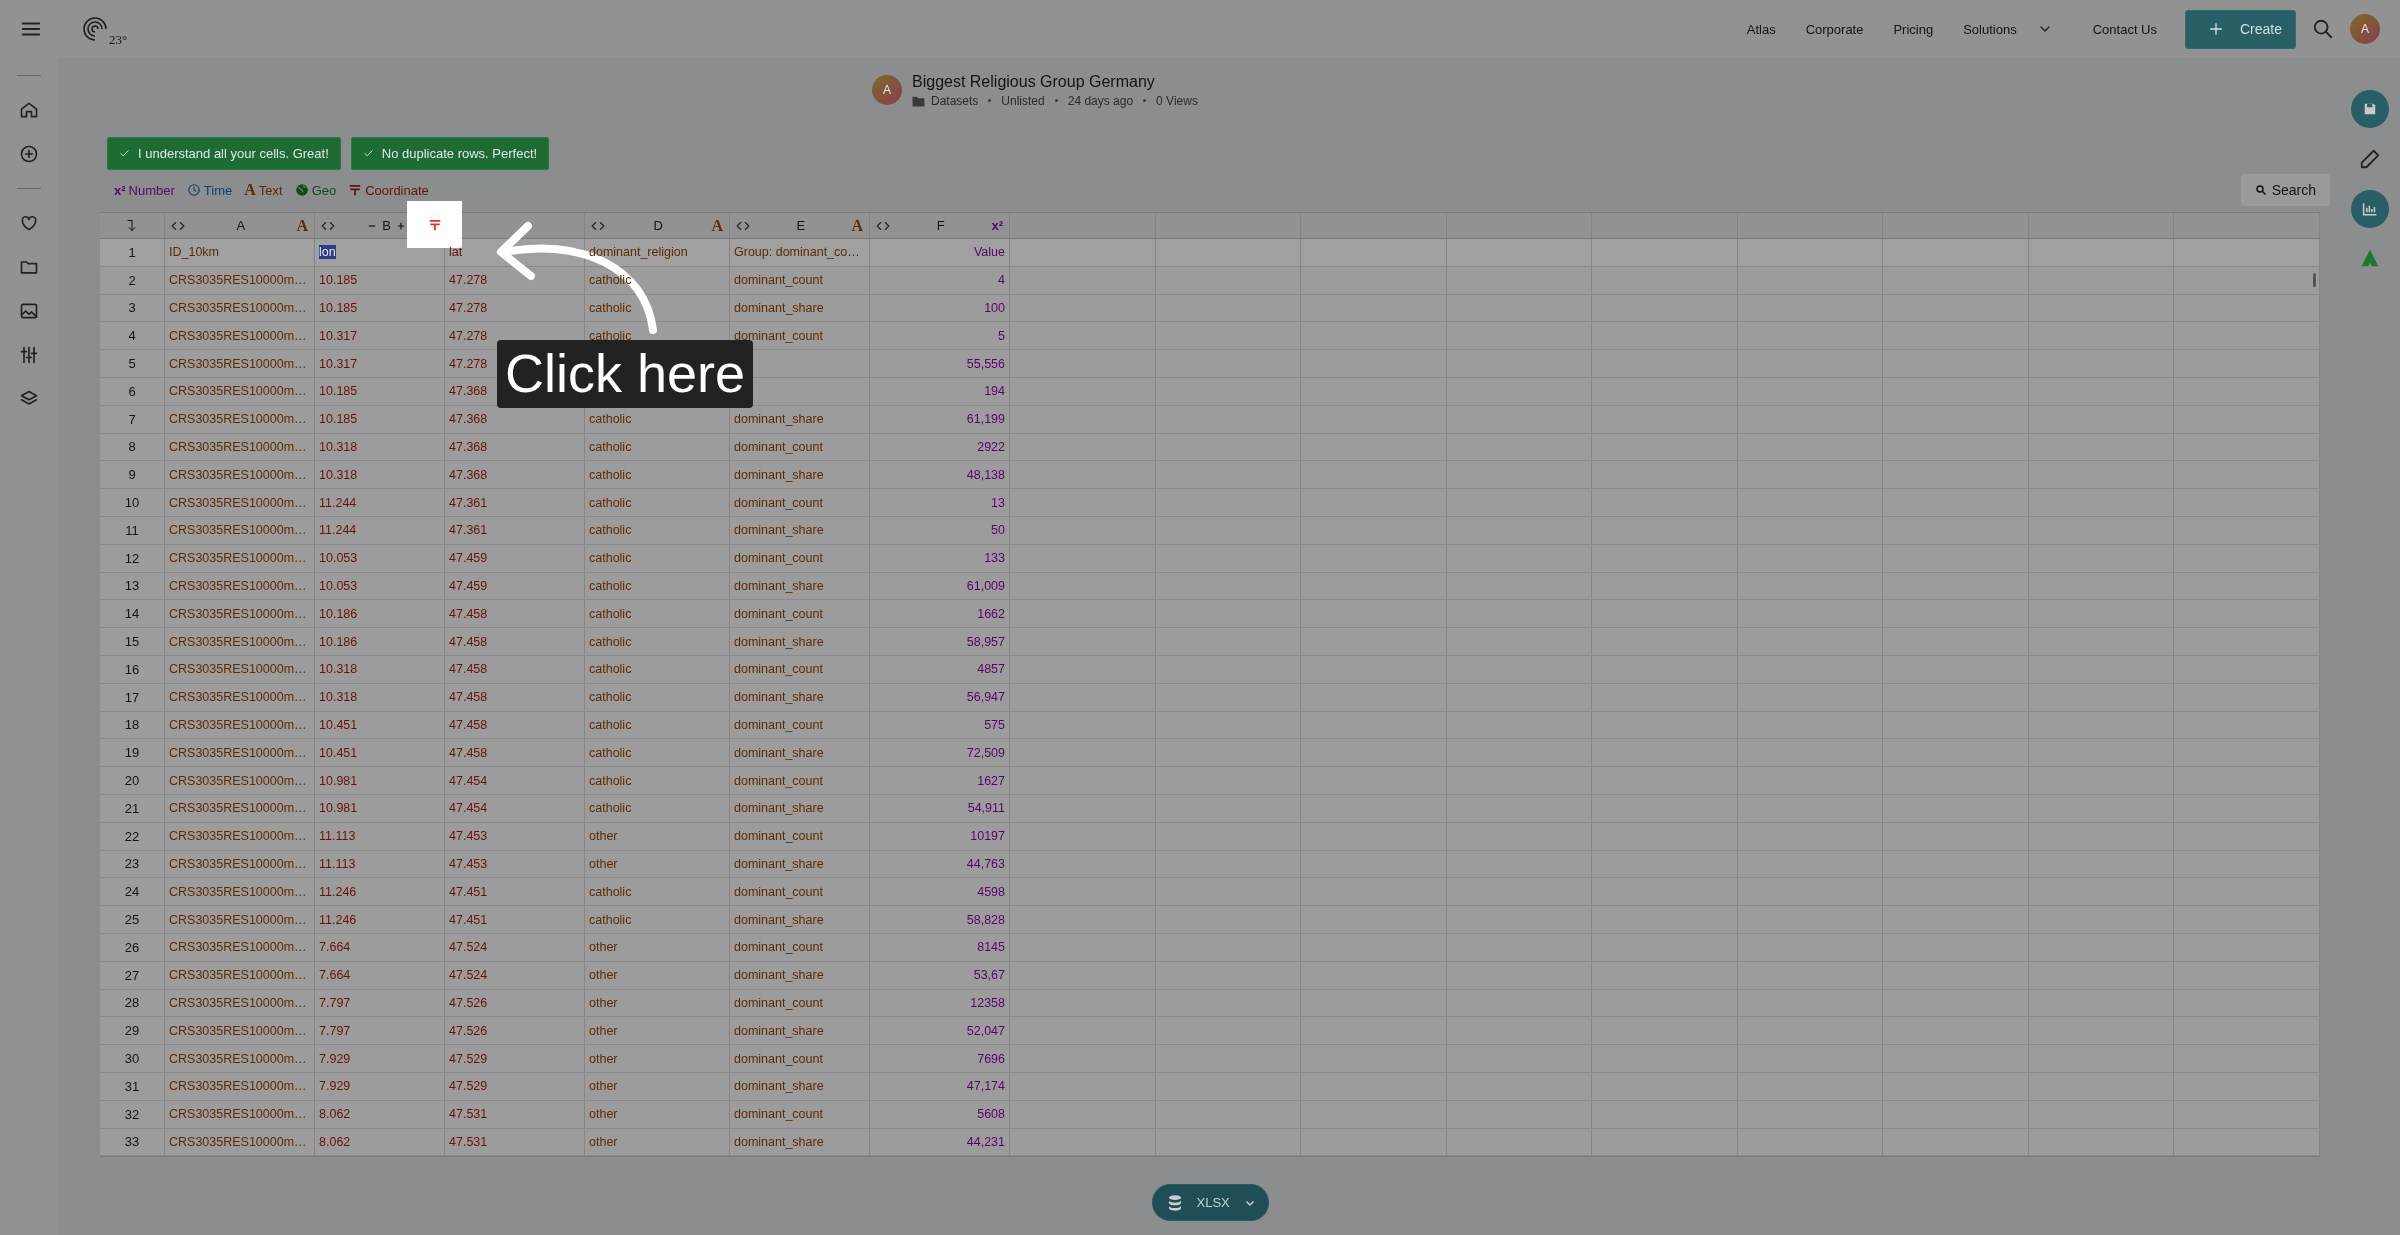 The image size is (2400, 1235). Describe the element at coordinates (132, 225) in the screenshot. I see `sort-icon` at that location.